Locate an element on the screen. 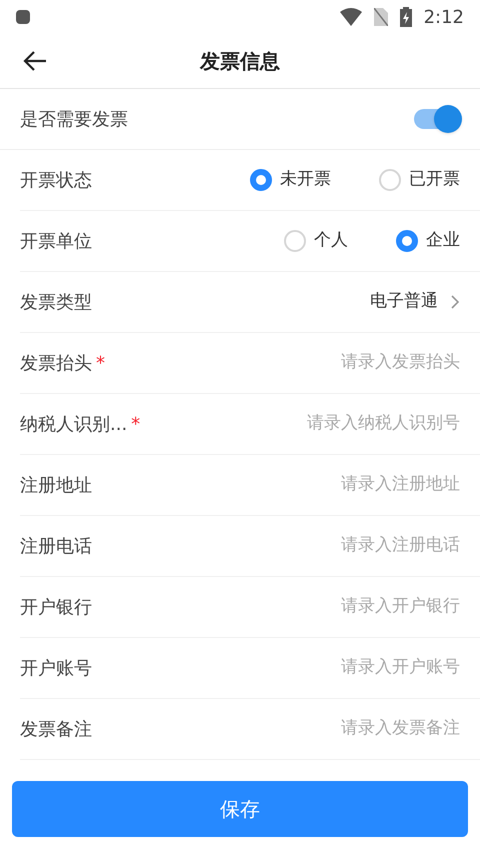 The width and height of the screenshot is (480, 853). input-field: 请录入注册地址 is located at coordinates (360, 485).